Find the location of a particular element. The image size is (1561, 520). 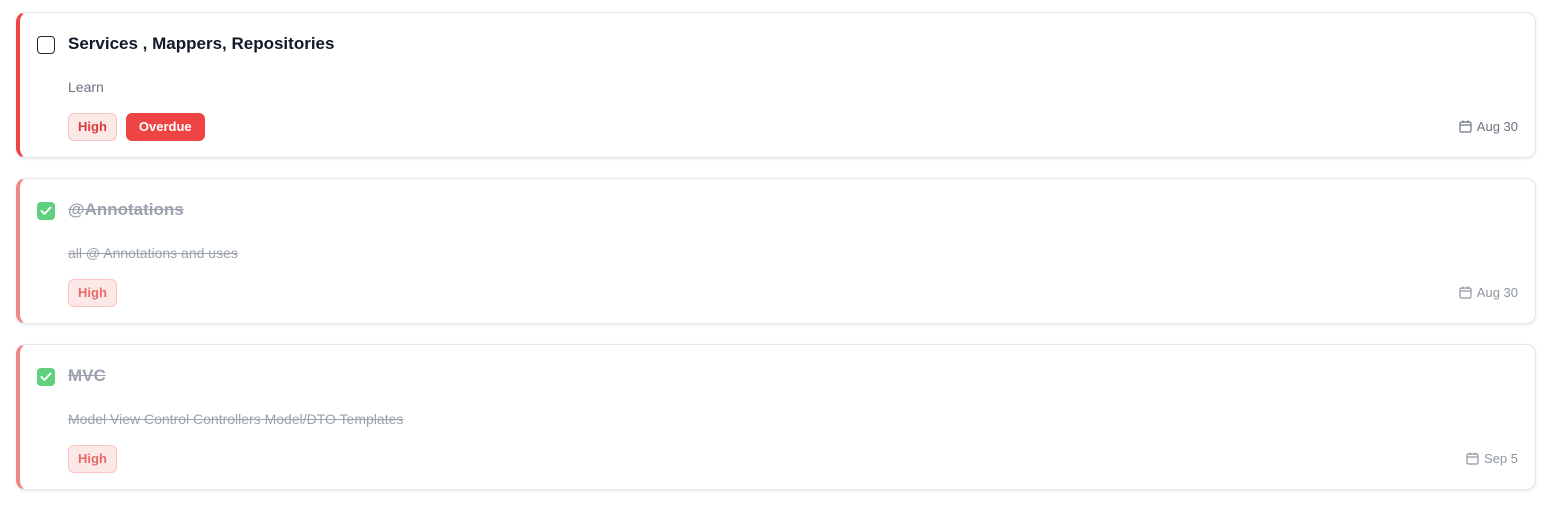

task-badges: High Overdue is located at coordinates (136, 127).